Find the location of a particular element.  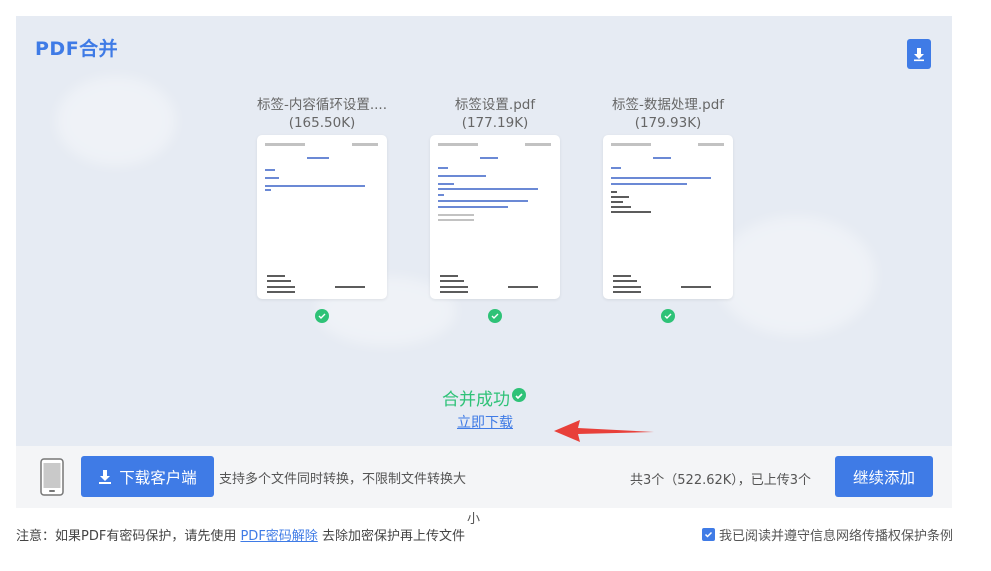

file-card: 标签设置.pdf (177.19K) is located at coordinates (495, 209).